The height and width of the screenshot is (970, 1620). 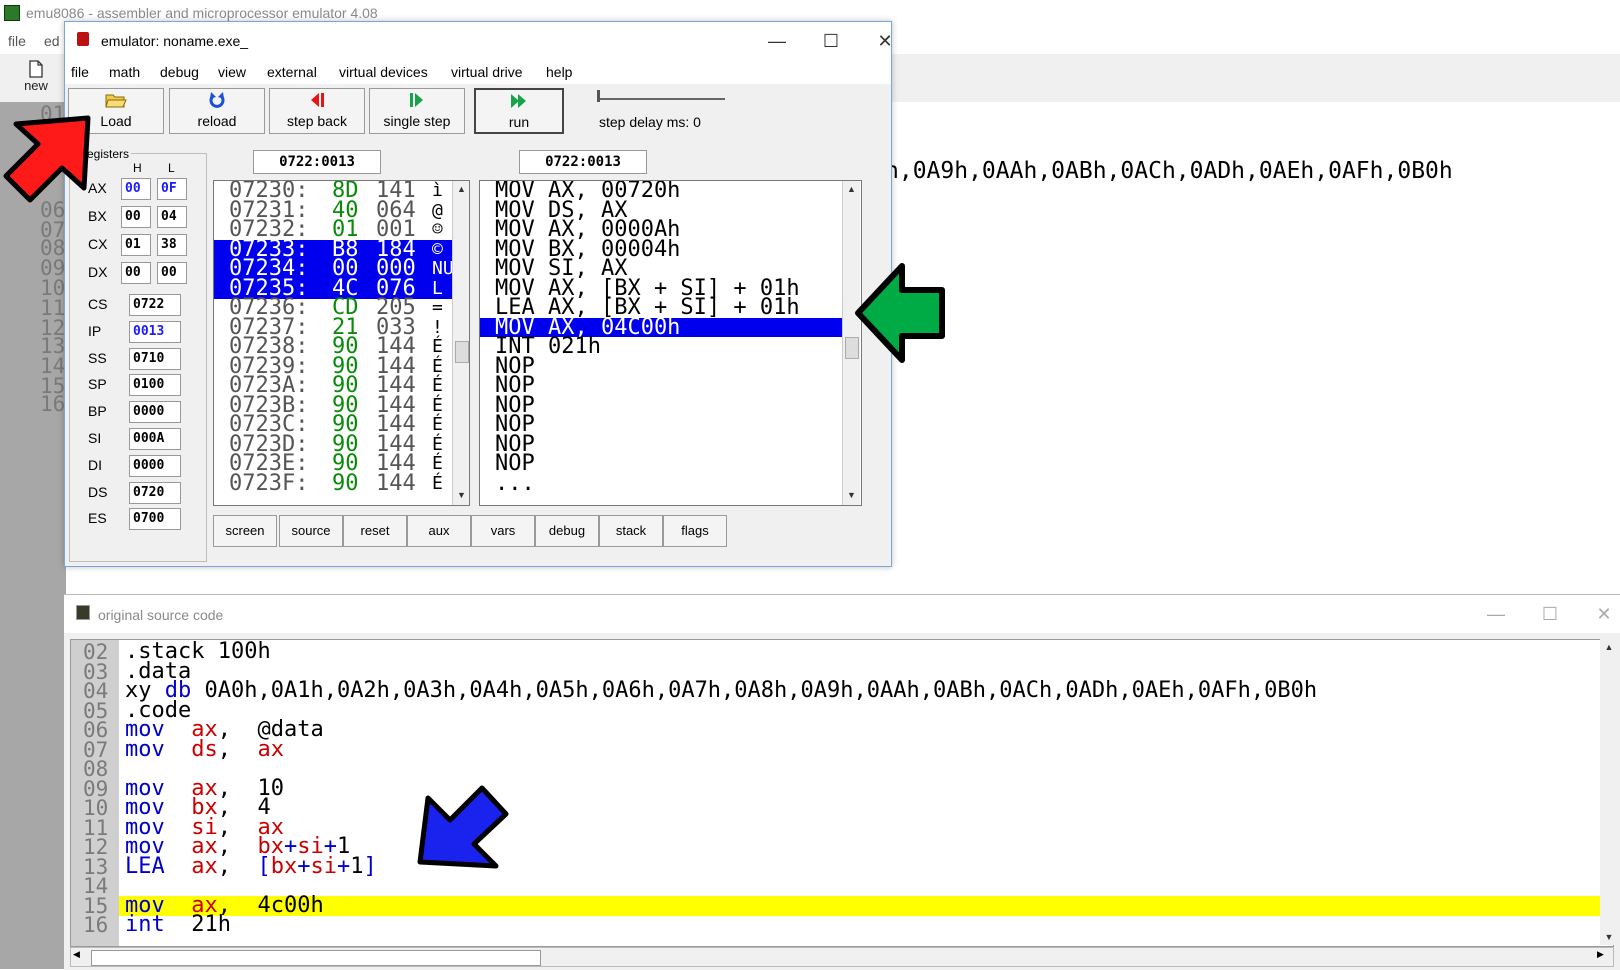 What do you see at coordinates (136, 217) in the screenshot?
I see `register-bx-high: 00` at bounding box center [136, 217].